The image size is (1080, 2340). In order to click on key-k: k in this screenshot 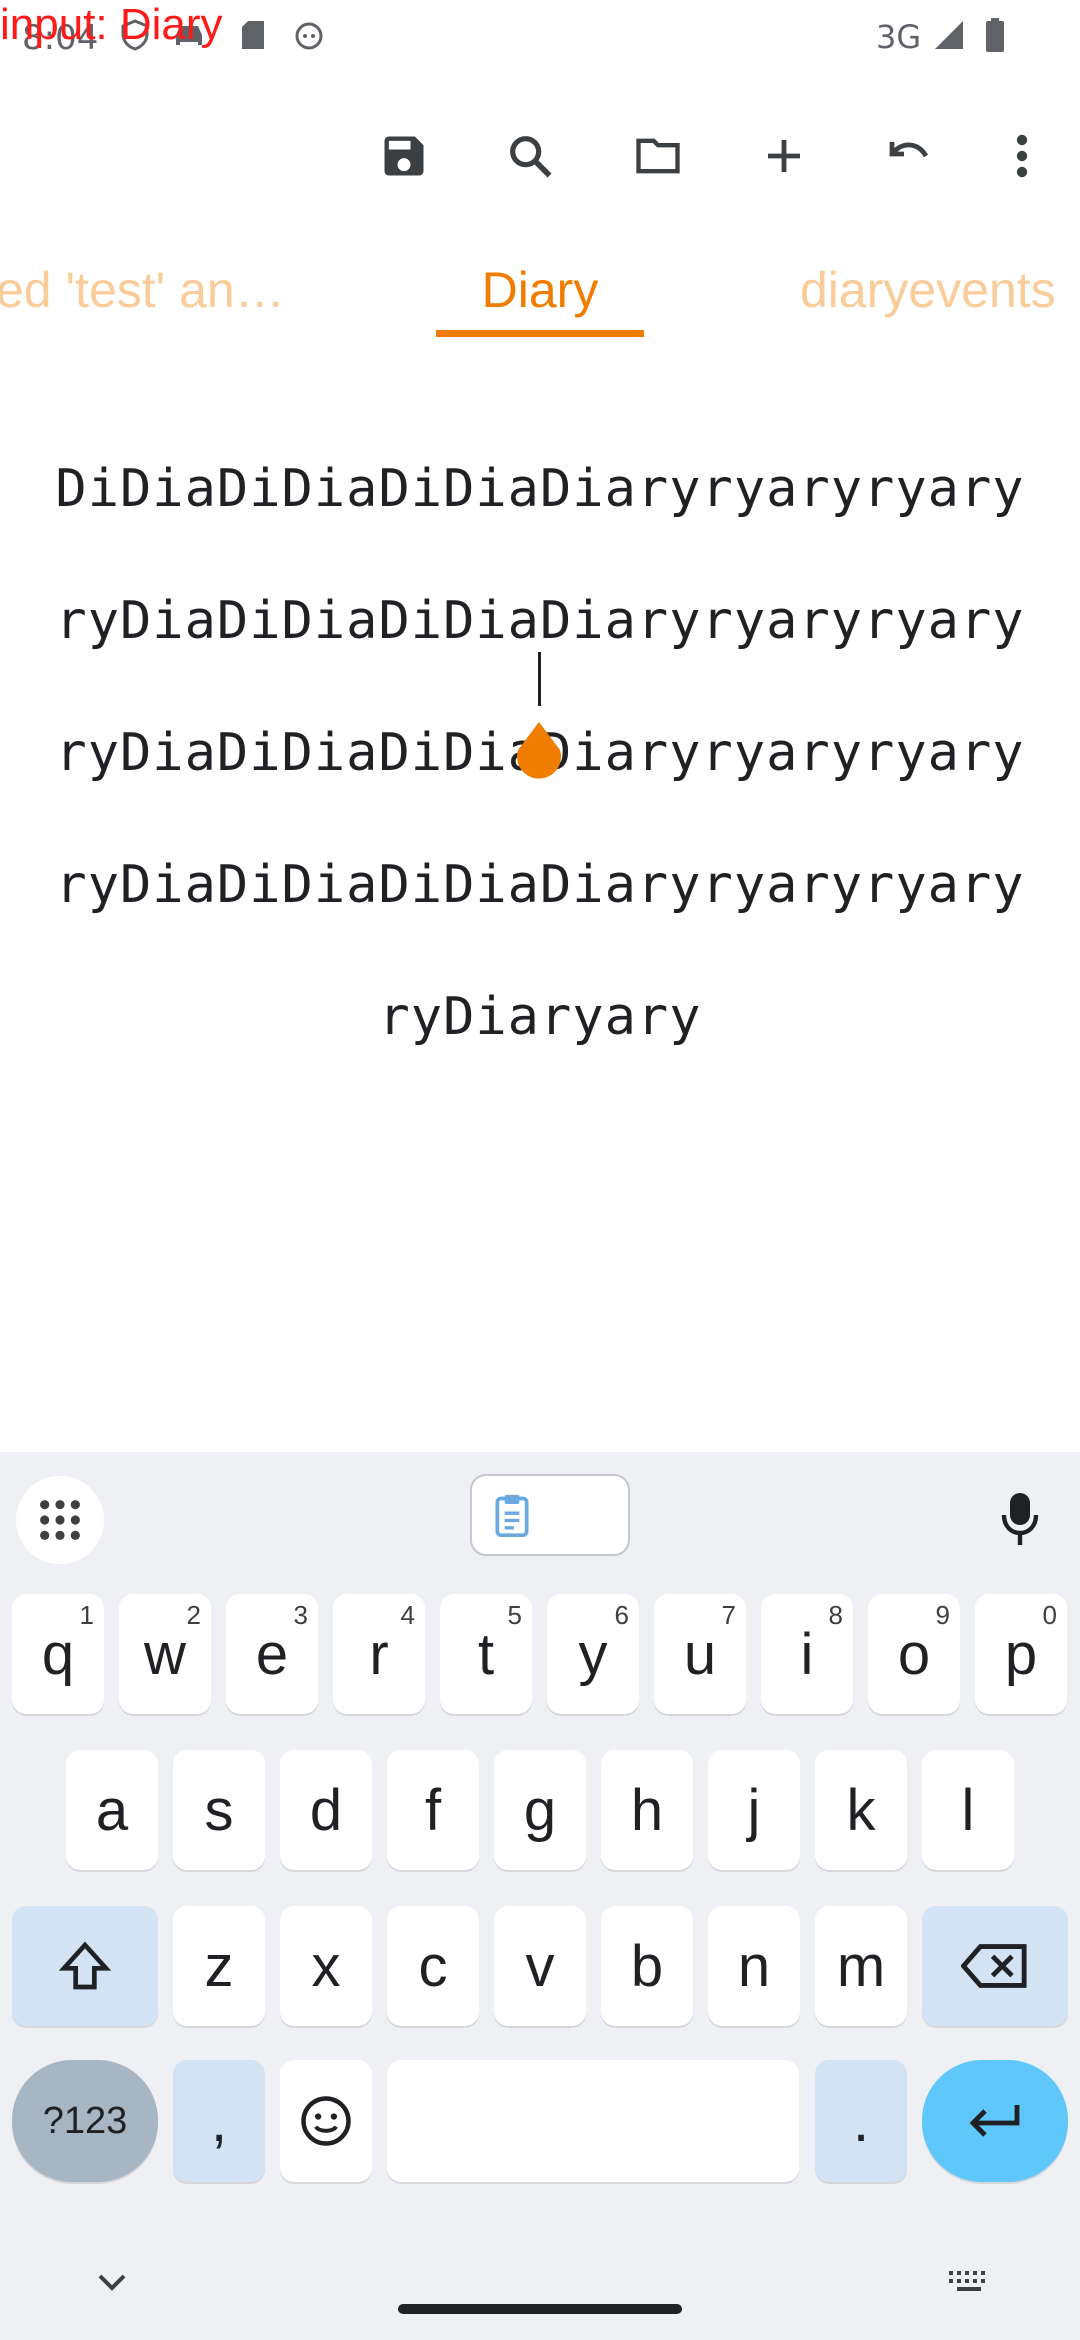, I will do `click(861, 1810)`.